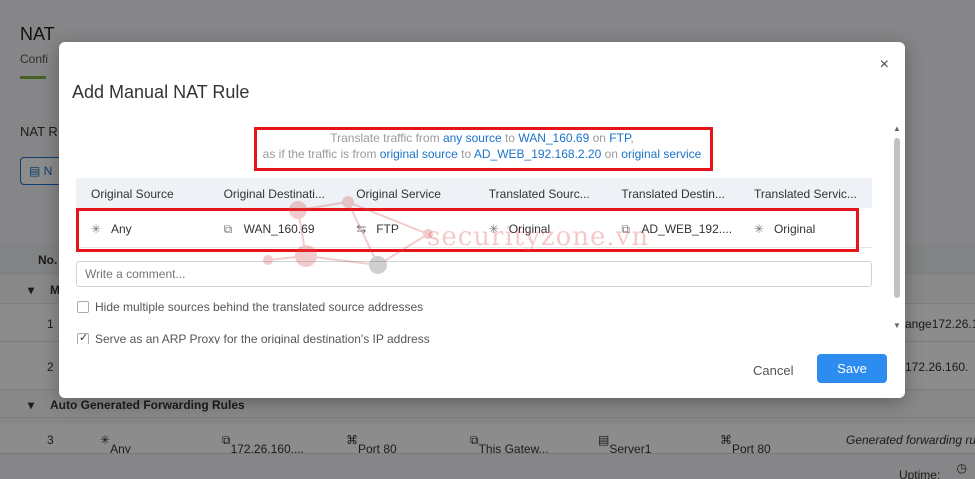 This screenshot has height=479, width=975. Describe the element at coordinates (884, 65) in the screenshot. I see `close-icon: ×` at that location.